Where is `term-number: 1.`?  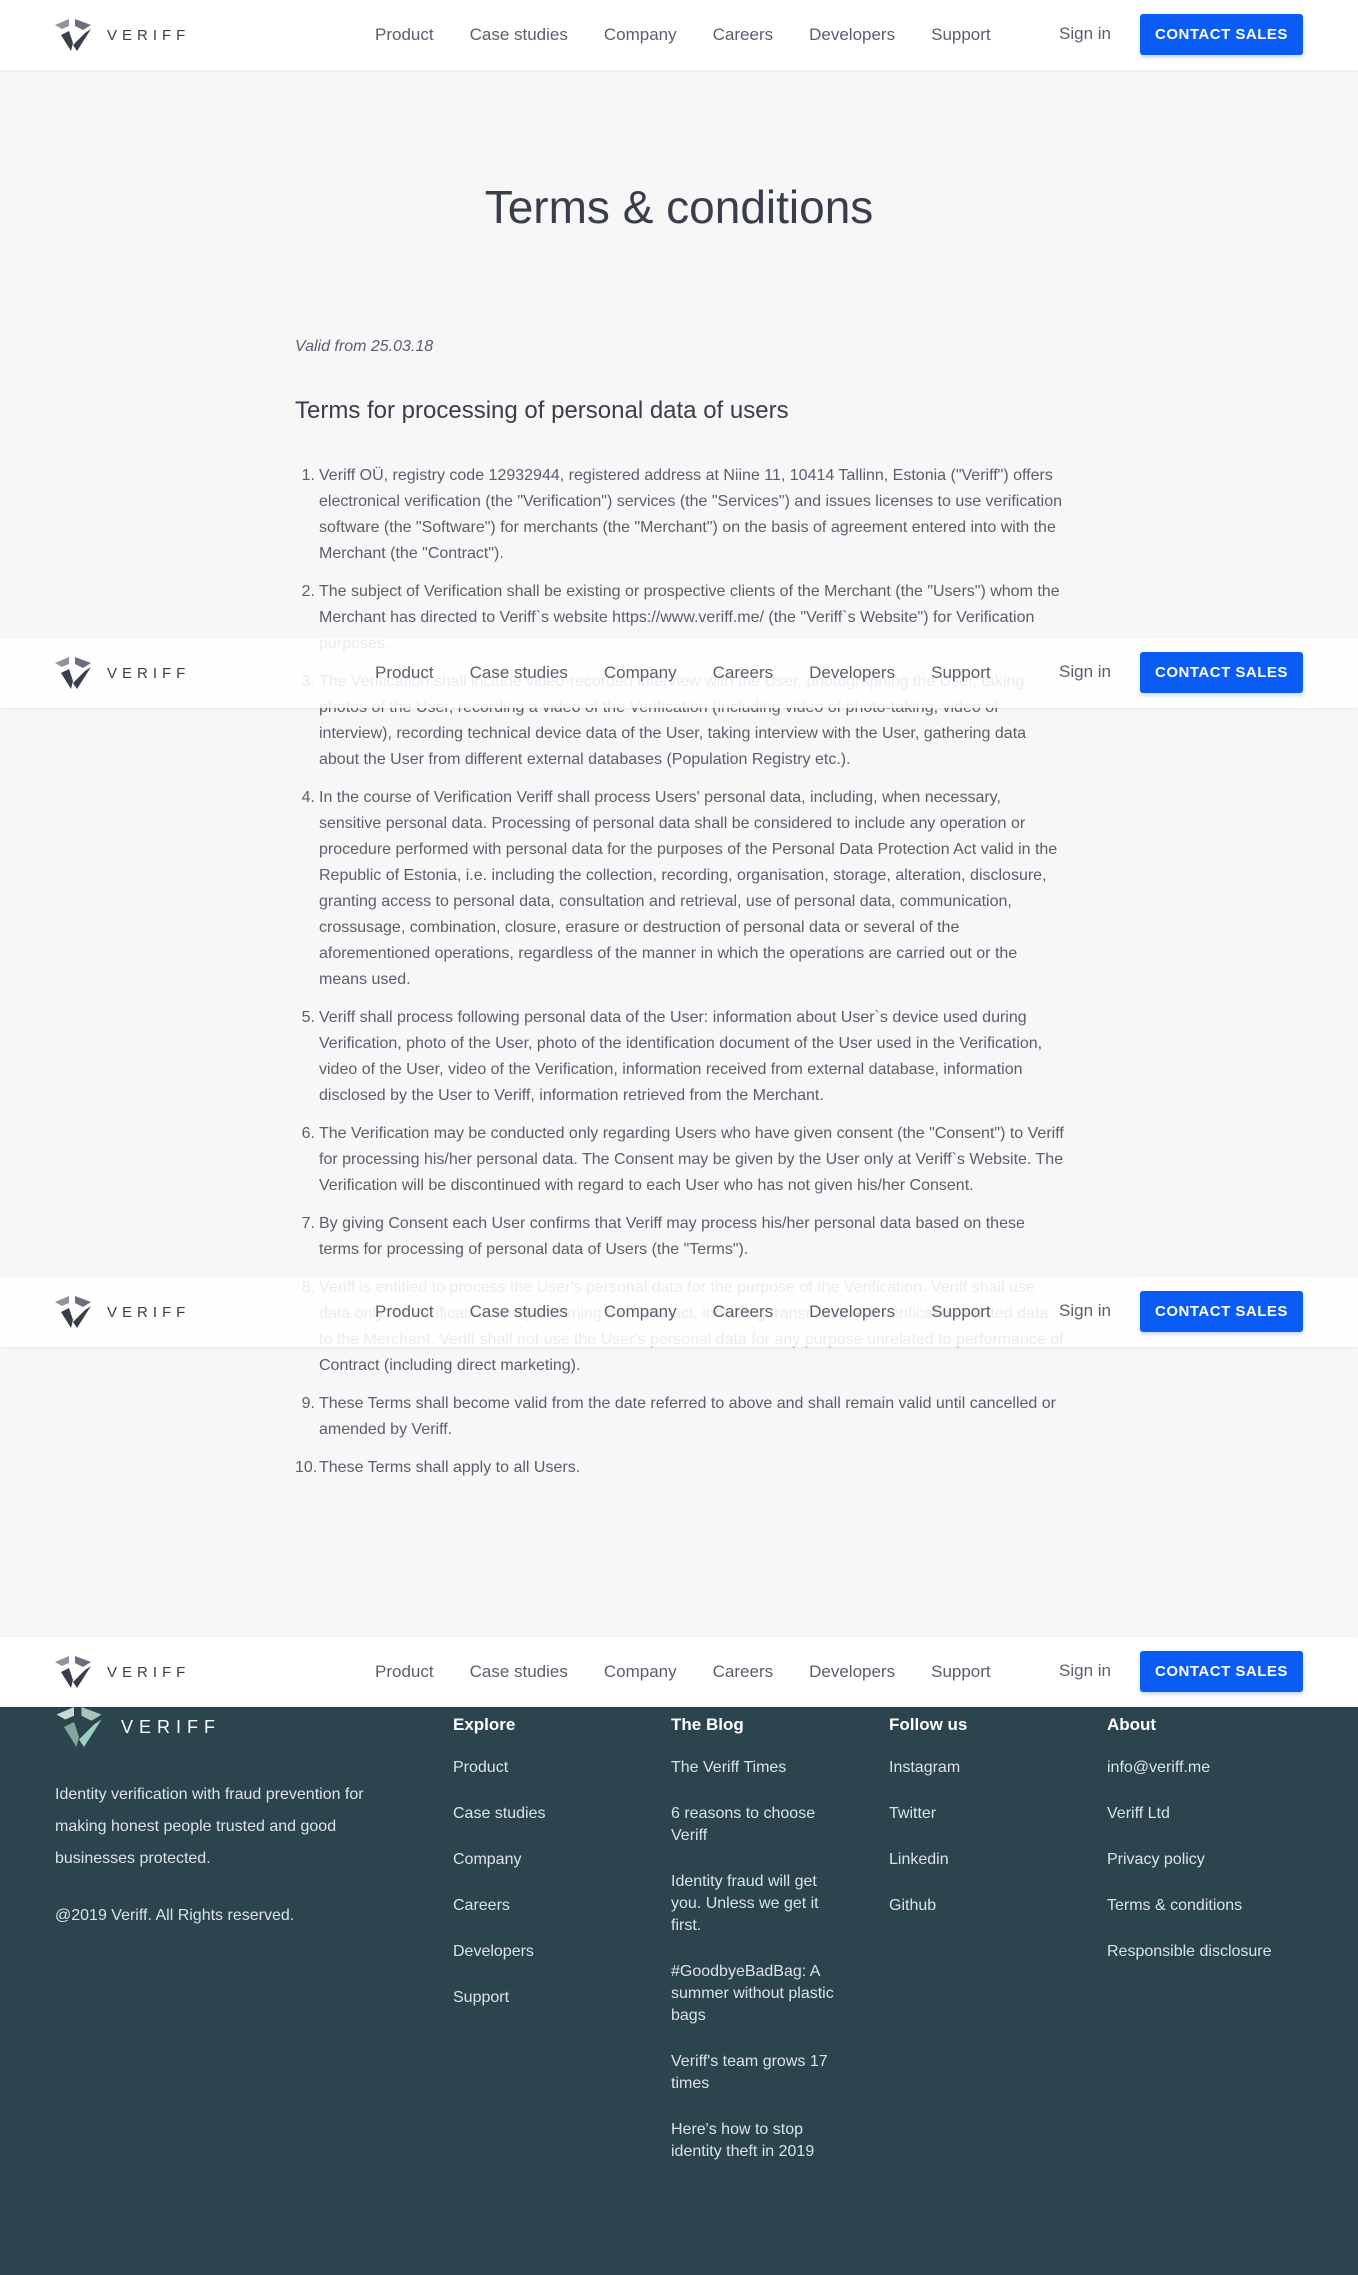
term-number: 1. is located at coordinates (308, 475).